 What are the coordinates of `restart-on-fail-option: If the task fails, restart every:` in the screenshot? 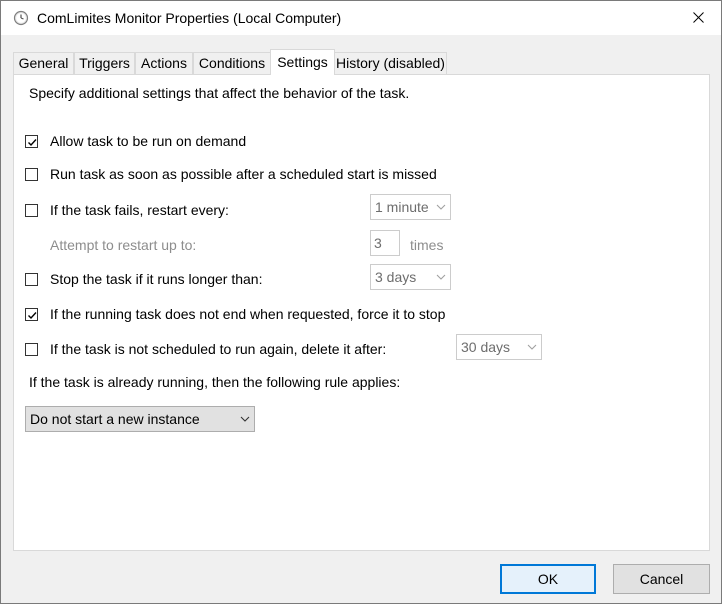 It's located at (127, 210).